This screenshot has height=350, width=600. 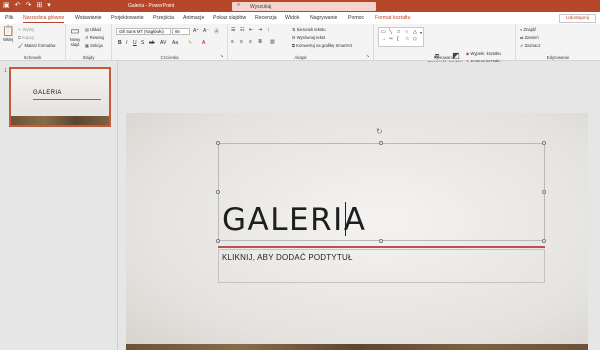 What do you see at coordinates (135, 43) in the screenshot?
I see `underline-icon: U` at bounding box center [135, 43].